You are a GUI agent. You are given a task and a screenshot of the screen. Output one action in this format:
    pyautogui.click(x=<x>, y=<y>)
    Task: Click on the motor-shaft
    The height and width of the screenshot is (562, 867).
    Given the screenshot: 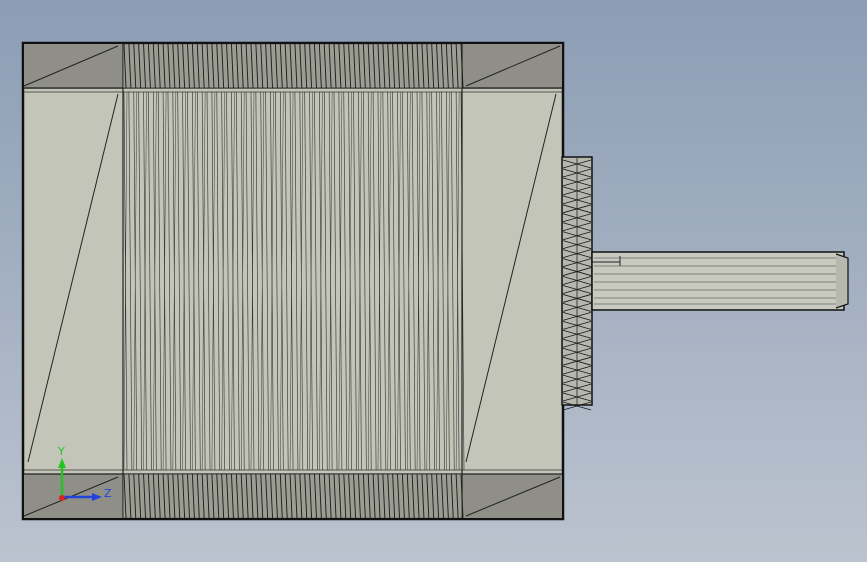 What is the action you would take?
    pyautogui.click(x=720, y=281)
    